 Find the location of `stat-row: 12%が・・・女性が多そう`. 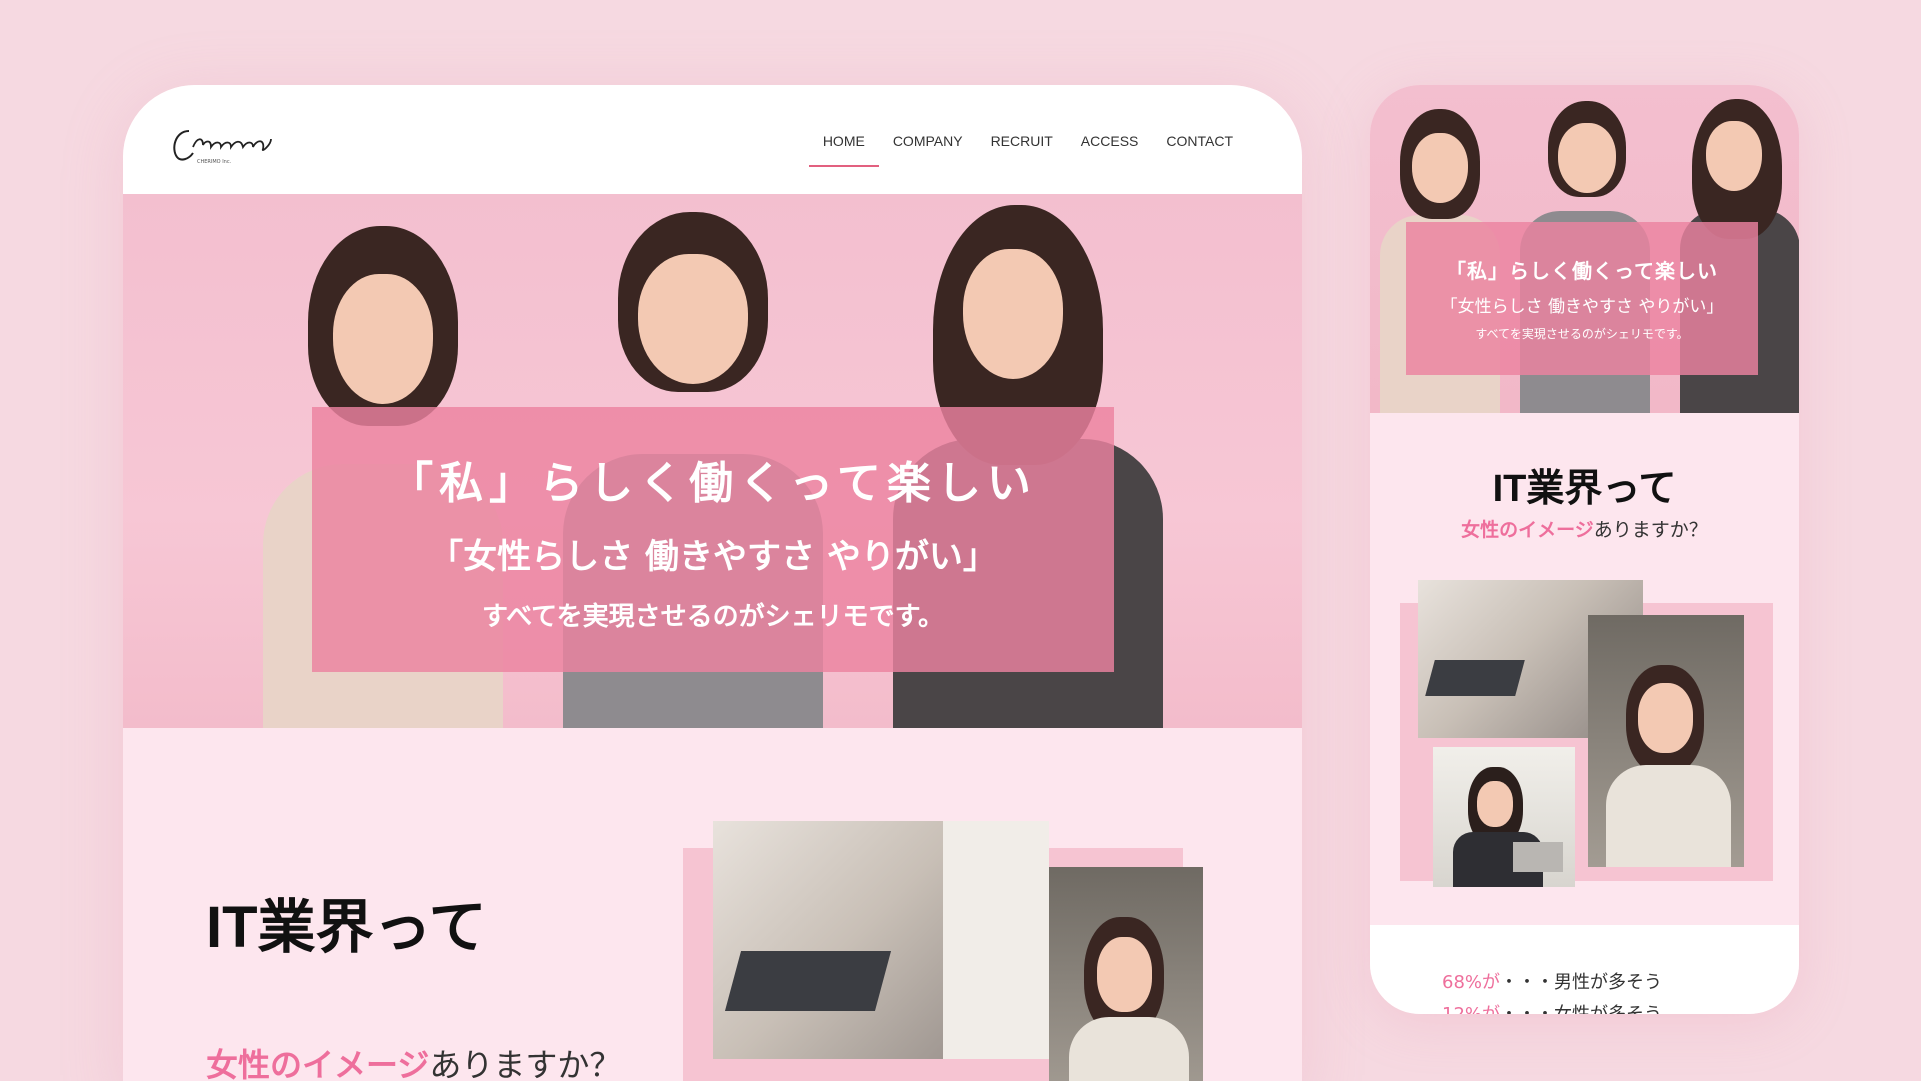

stat-row: 12%が・・・女性が多そう is located at coordinates (1552, 1007).